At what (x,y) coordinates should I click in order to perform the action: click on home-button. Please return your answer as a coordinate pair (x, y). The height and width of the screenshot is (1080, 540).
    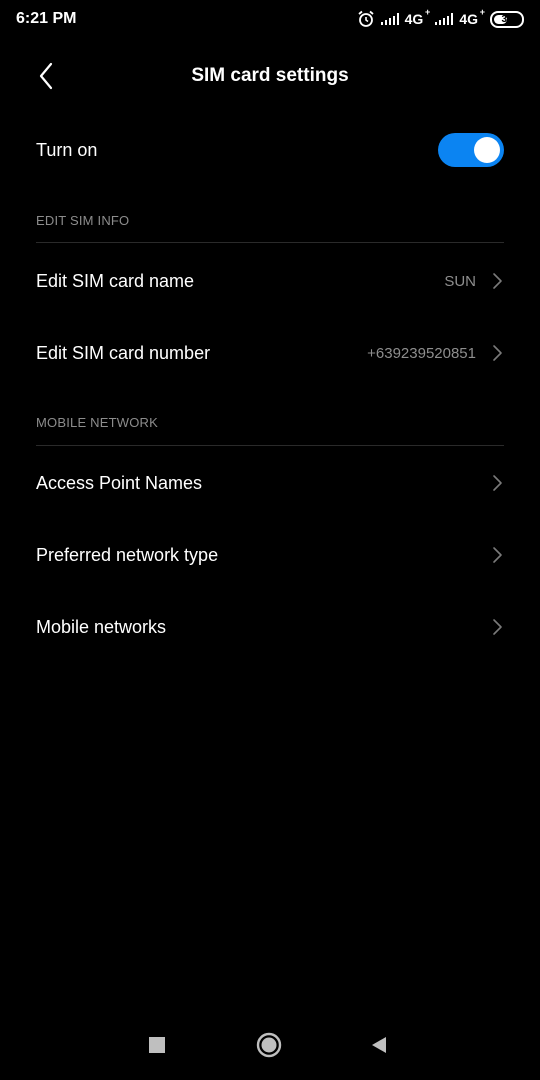
    Looking at the image, I should click on (269, 1045).